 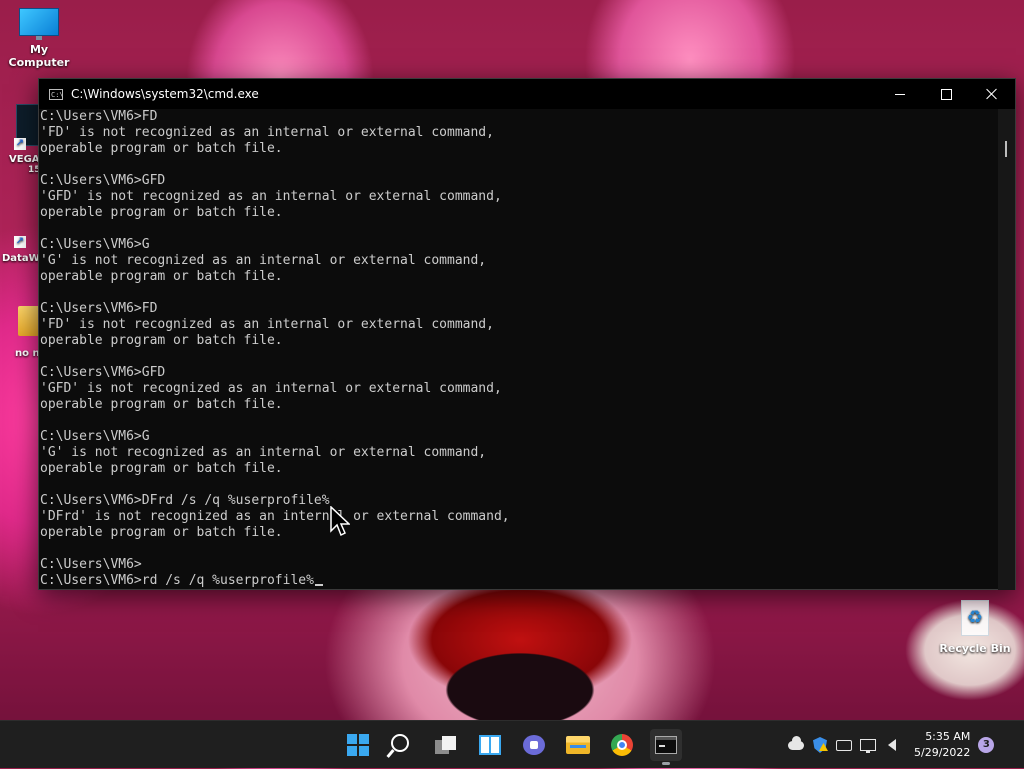 I want to click on maximize-icon, so click(x=946, y=94).